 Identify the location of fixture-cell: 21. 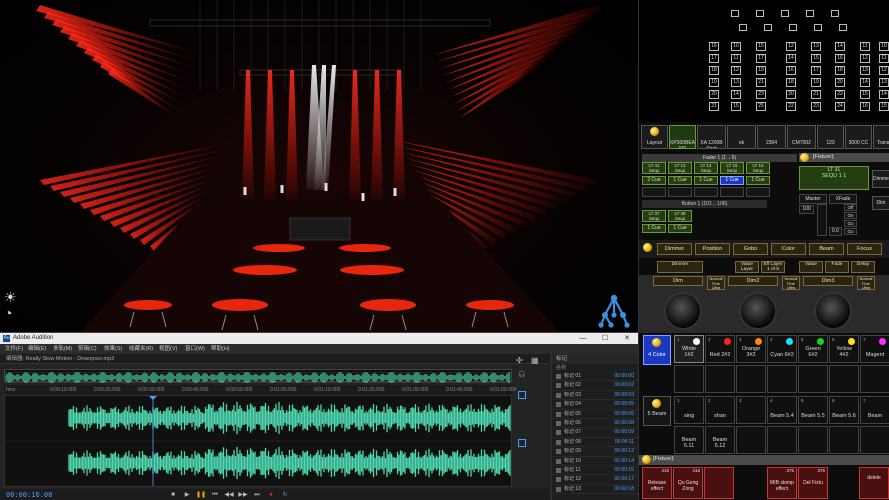
(761, 82).